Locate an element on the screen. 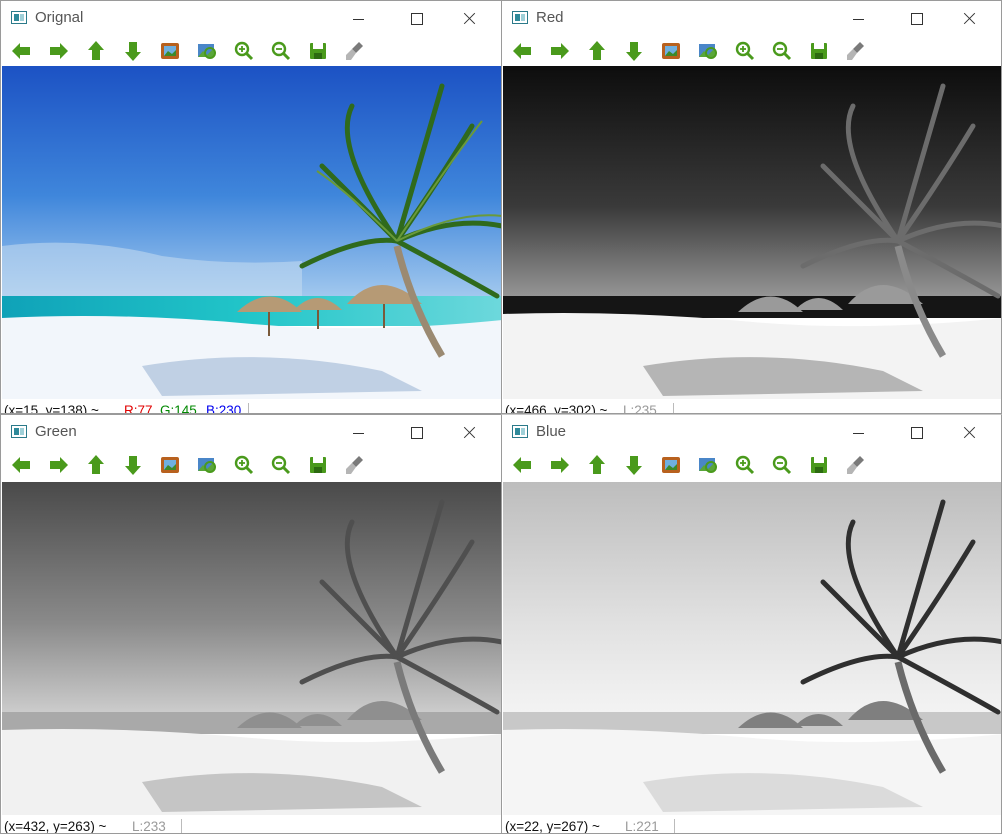 The image size is (1002, 834). red-value: R:77 is located at coordinates (138, 408).